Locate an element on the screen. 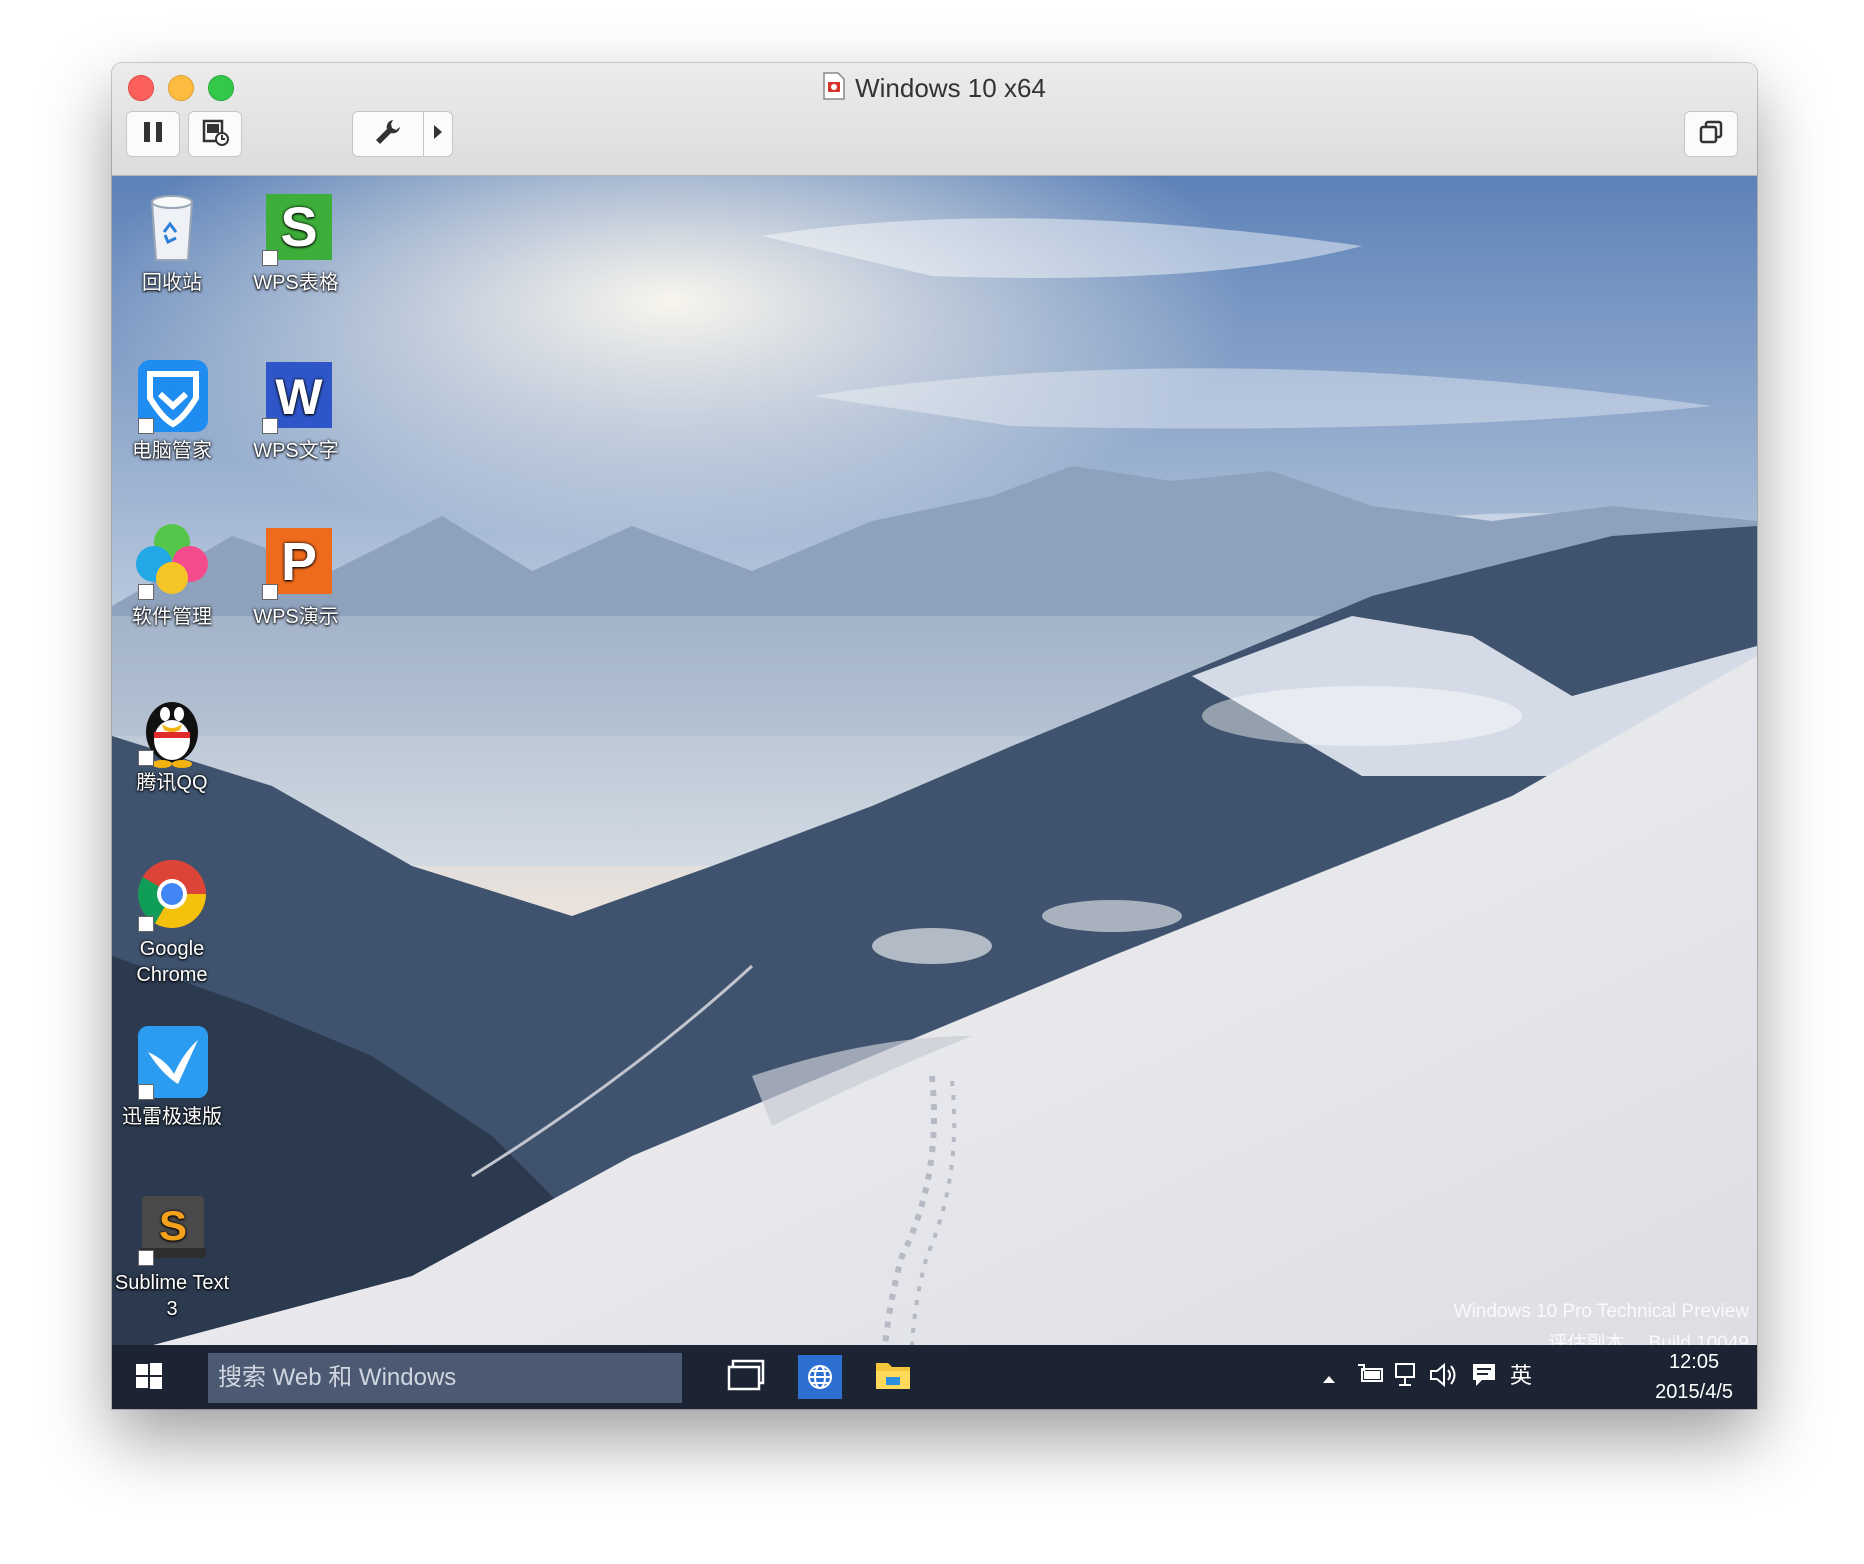 The image size is (1864, 1564). ie-taskbar-button is located at coordinates (820, 1377).